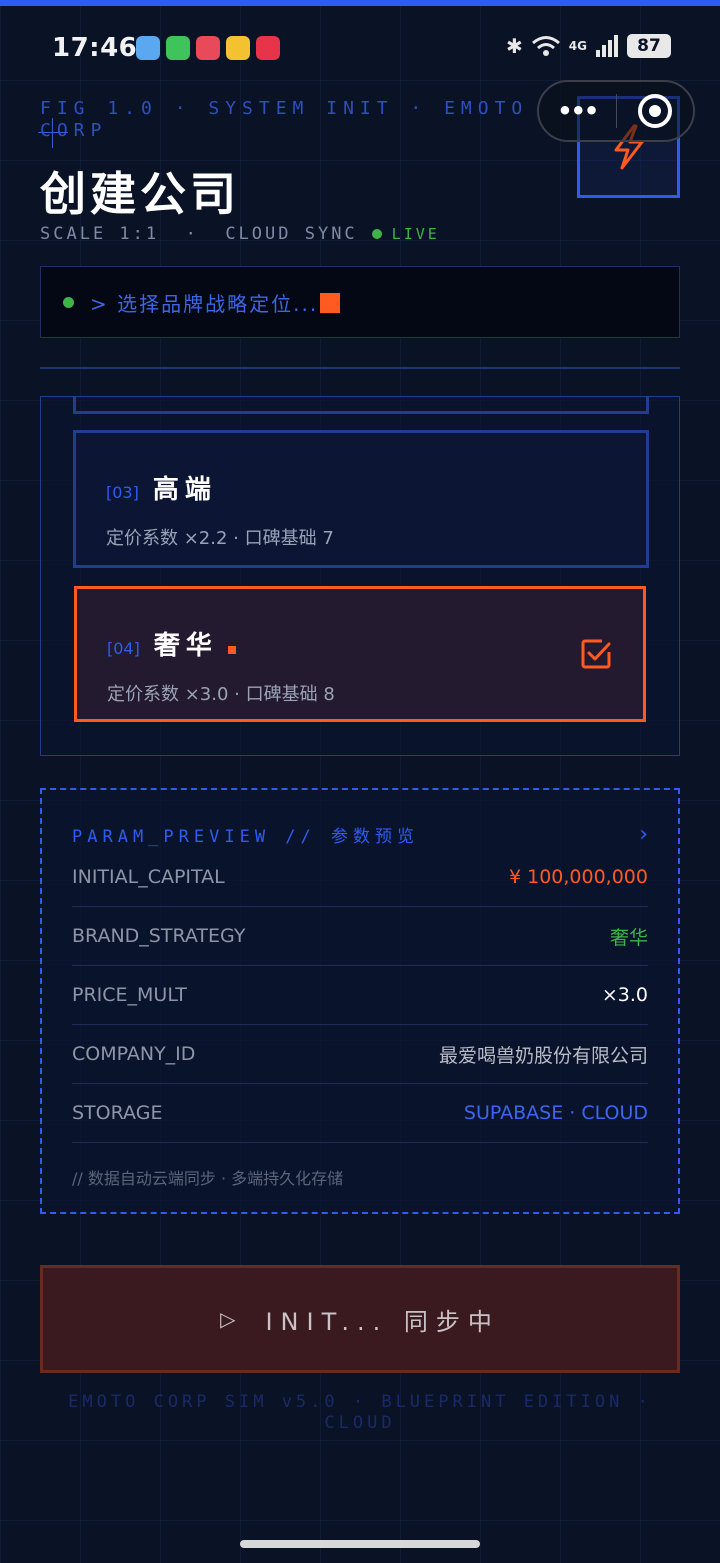 Image resolution: width=720 pixels, height=1563 pixels. I want to click on option-description: 定价系数 ×3.0 · 口碑基础 8, so click(221, 694).